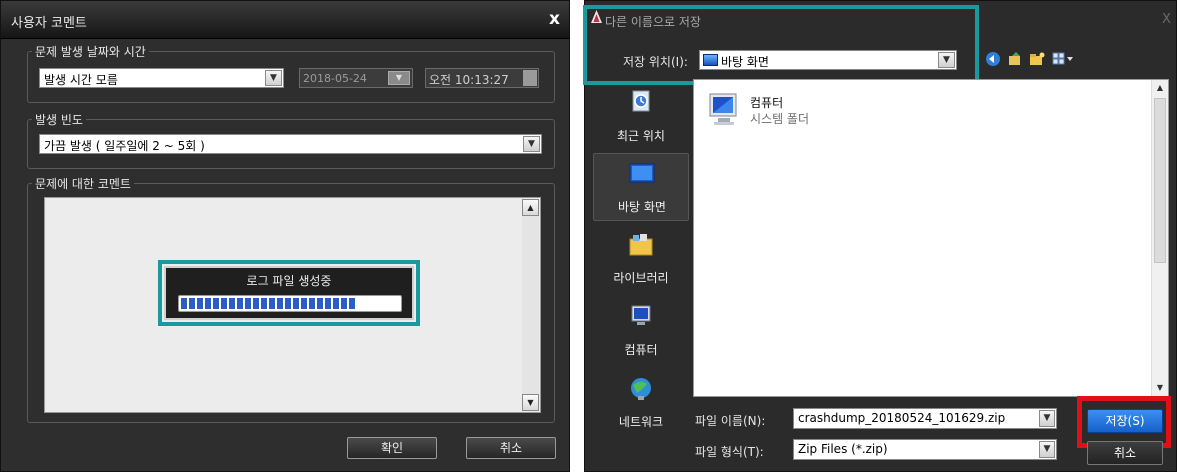 This screenshot has width=1177, height=472. I want to click on time-mode-value: 발생 시간 모름, so click(81, 80).